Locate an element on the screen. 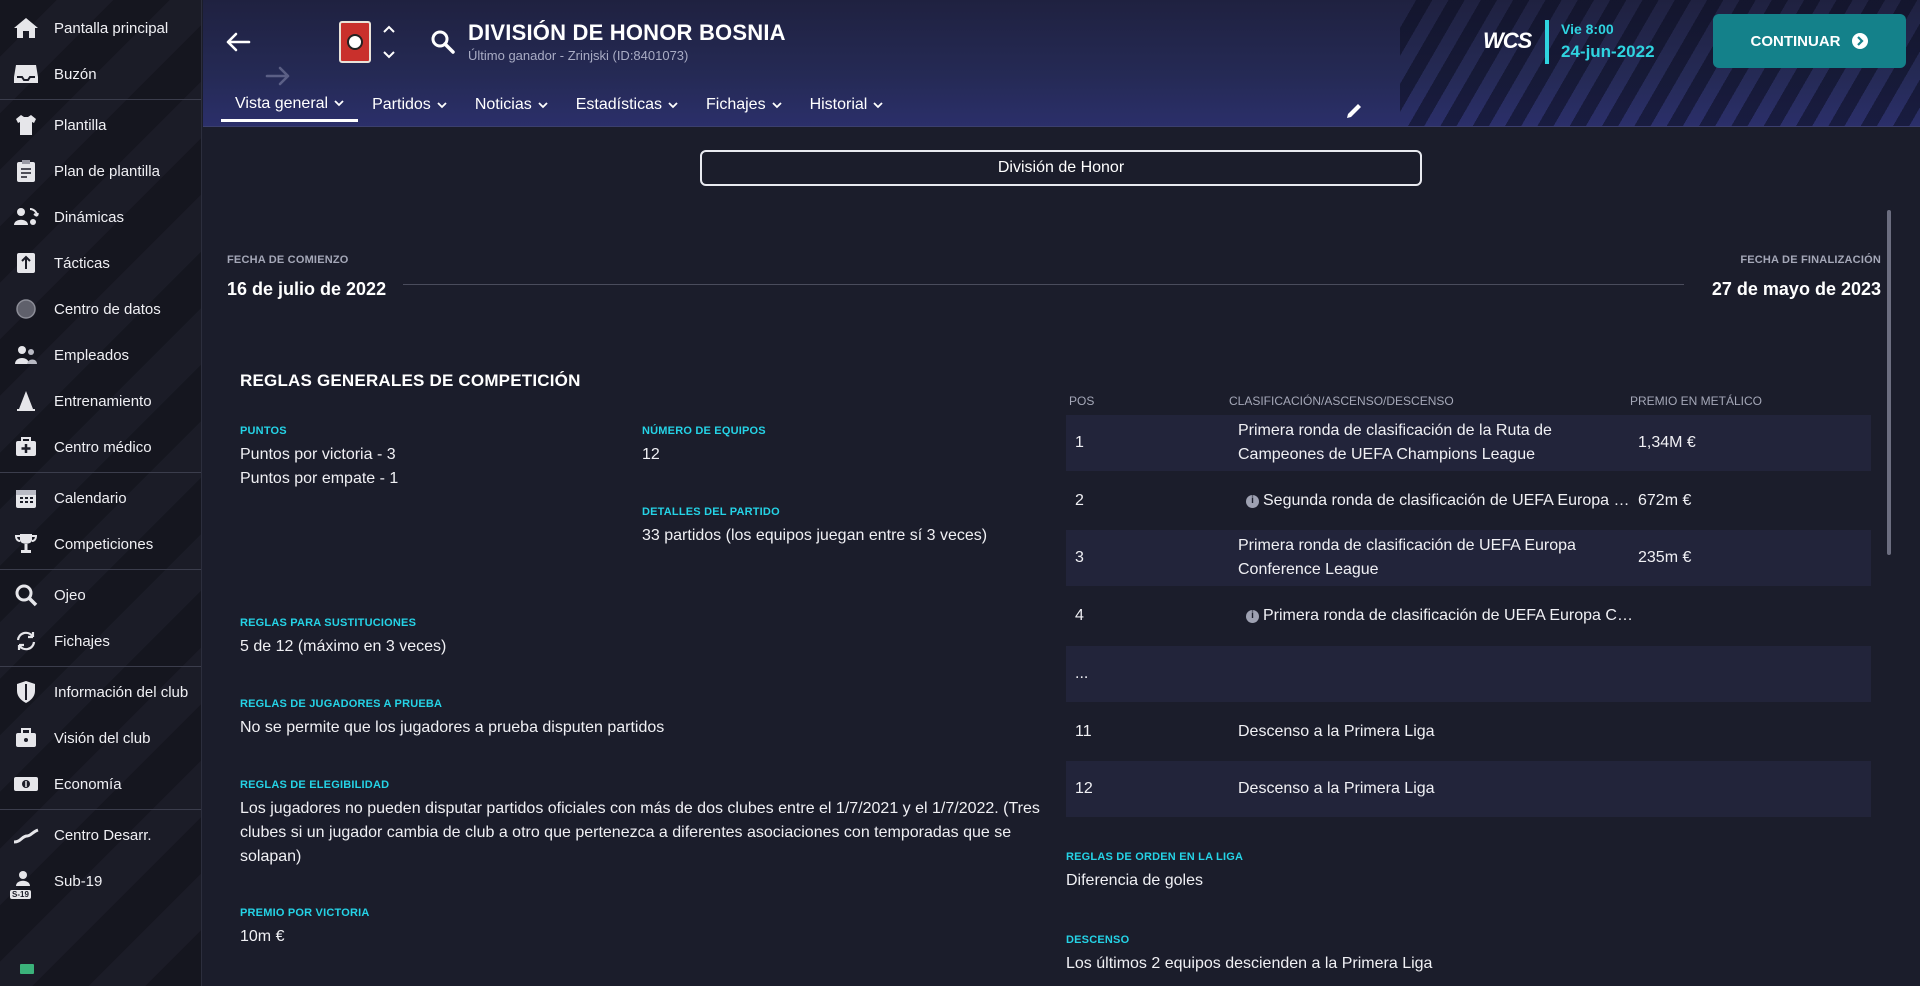 The width and height of the screenshot is (1920, 986). sidebar-item-squad: Plantilla is located at coordinates (100, 125).